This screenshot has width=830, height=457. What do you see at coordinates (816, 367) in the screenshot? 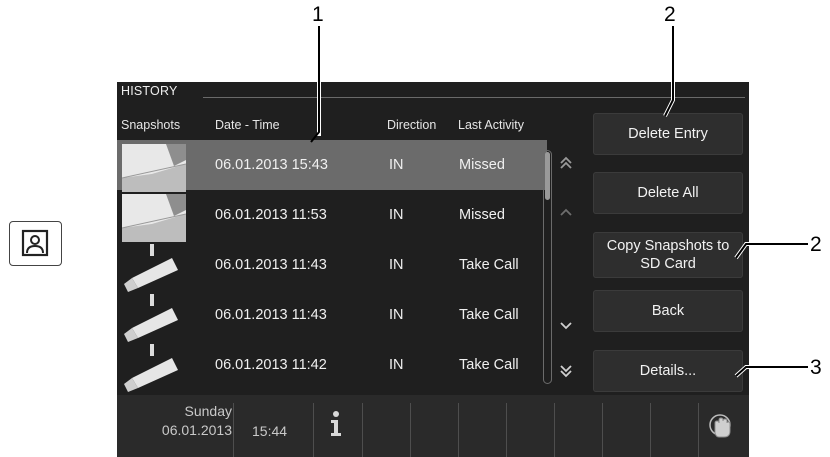
I see `callout-3: 3` at bounding box center [816, 367].